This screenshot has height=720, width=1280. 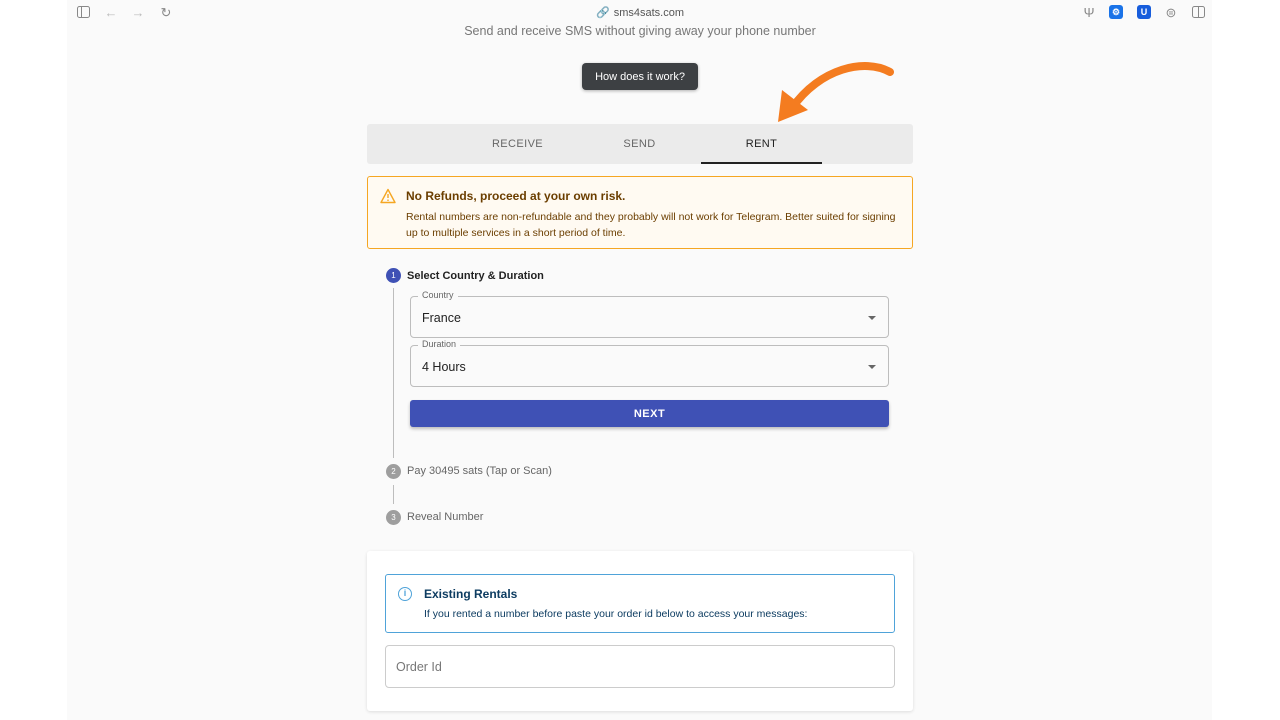 I want to click on order-id-input, so click(x=640, y=666).